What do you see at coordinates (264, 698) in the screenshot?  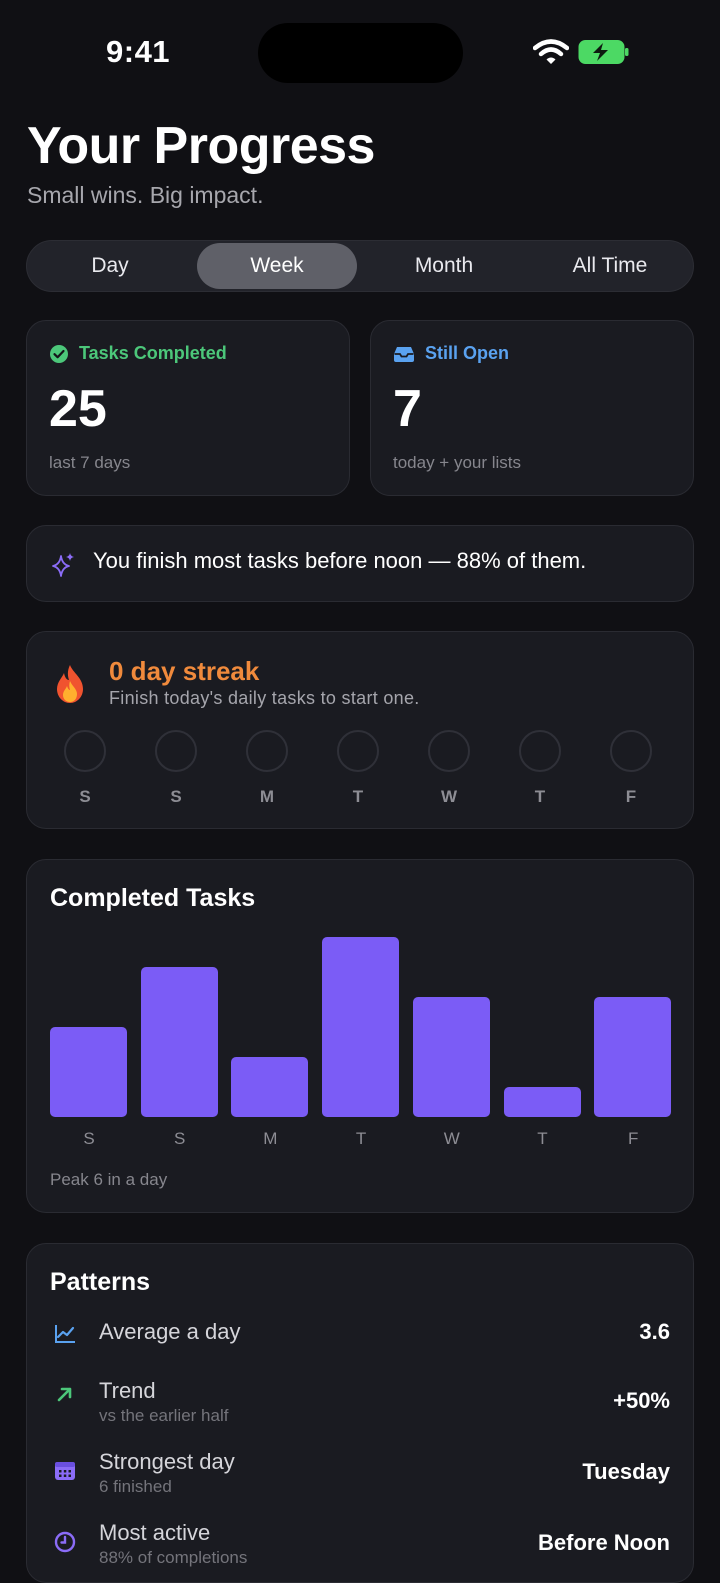 I see `streak-subtitle: Finish today's daily tasks to start one.` at bounding box center [264, 698].